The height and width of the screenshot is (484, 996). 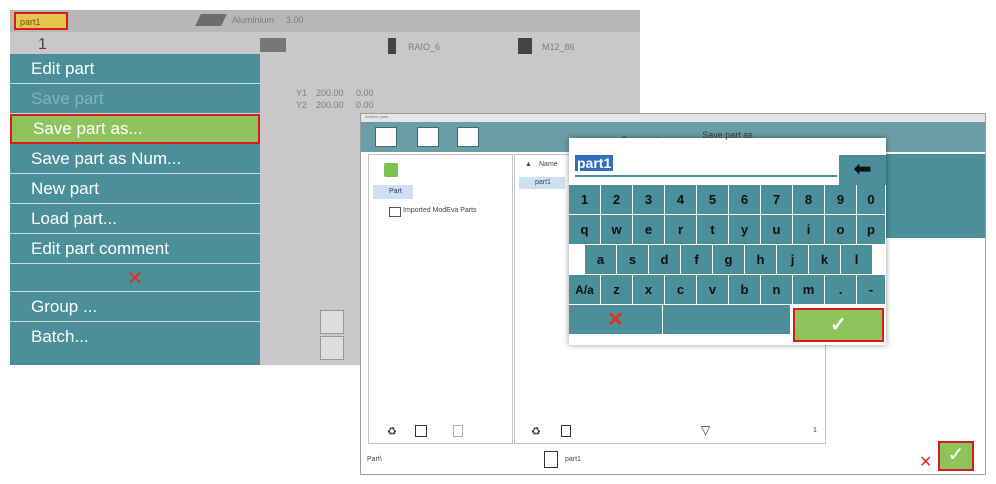 What do you see at coordinates (617, 290) in the screenshot?
I see `key-z: z` at bounding box center [617, 290].